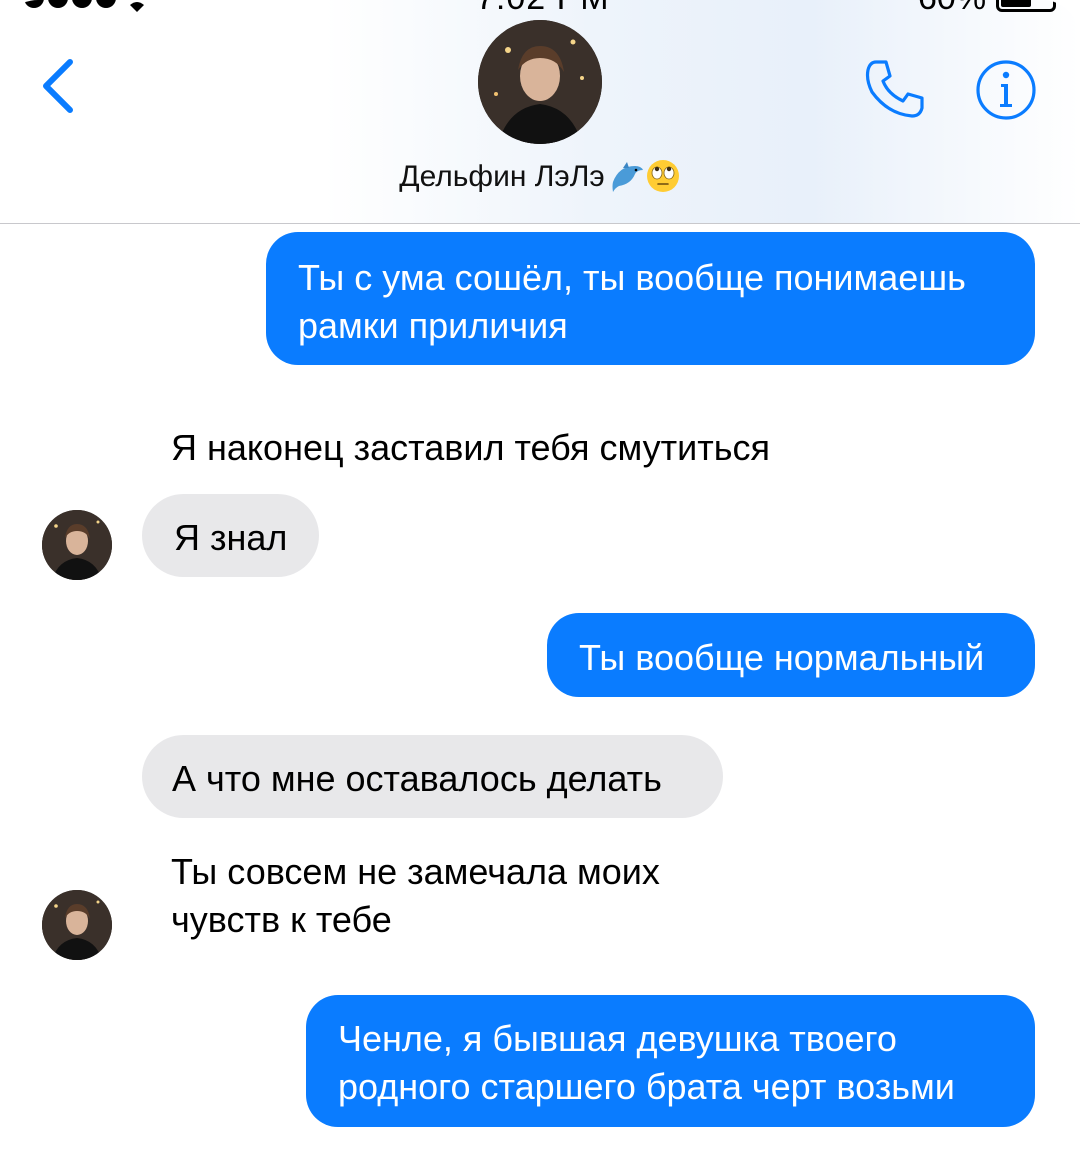  What do you see at coordinates (952, 9) in the screenshot?
I see `battery-percentage: 60%` at bounding box center [952, 9].